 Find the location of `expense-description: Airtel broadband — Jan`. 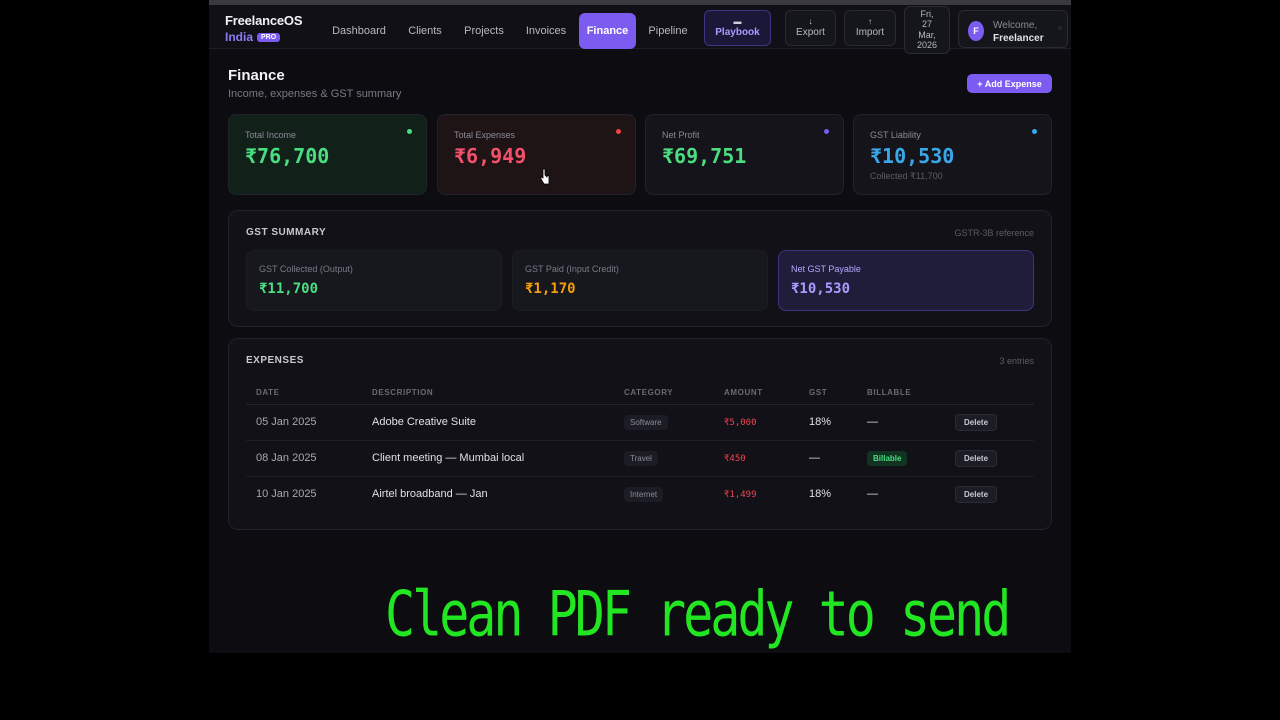

expense-description: Airtel broadband — Jan is located at coordinates (430, 494).